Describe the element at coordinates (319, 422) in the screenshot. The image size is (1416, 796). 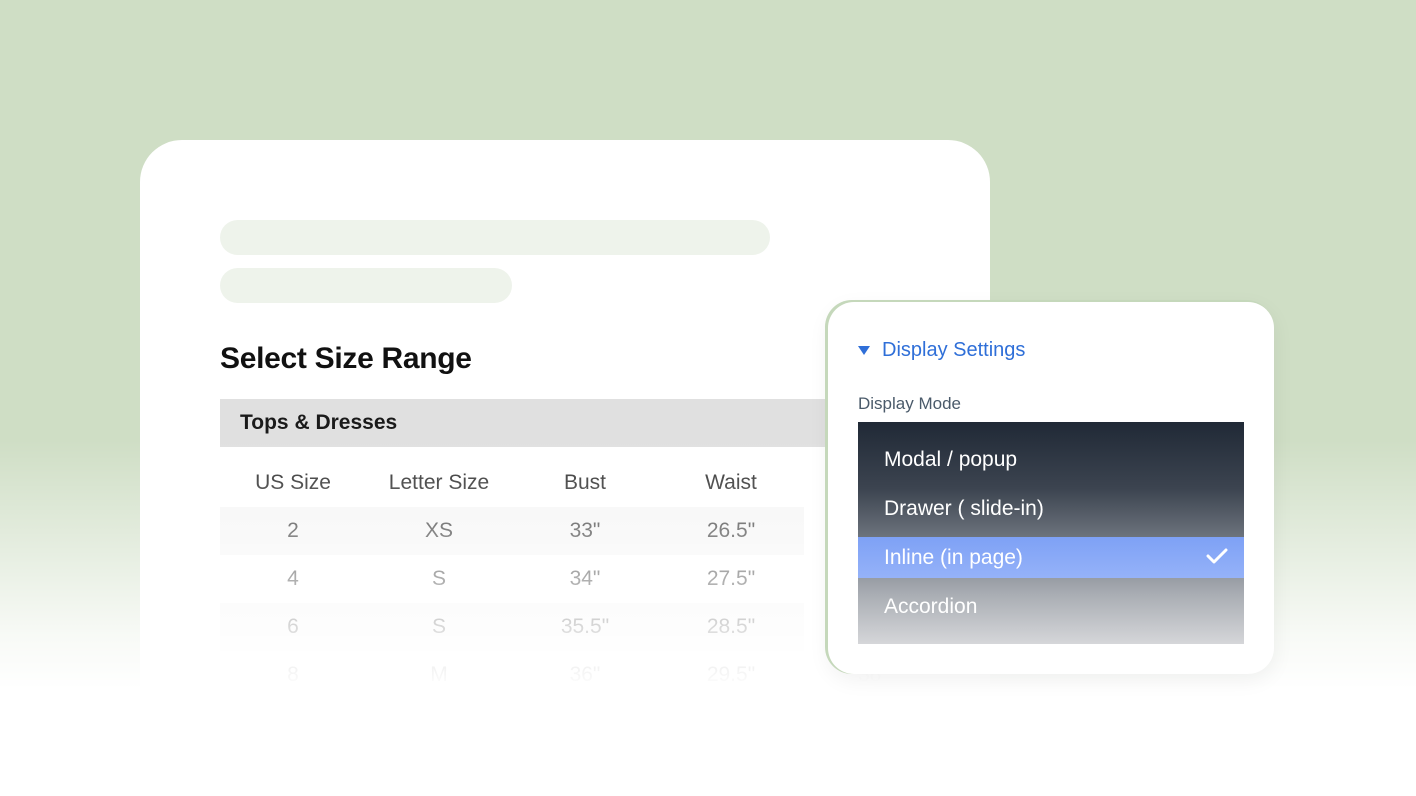
I see `group-label: Tops & Dresses` at that location.